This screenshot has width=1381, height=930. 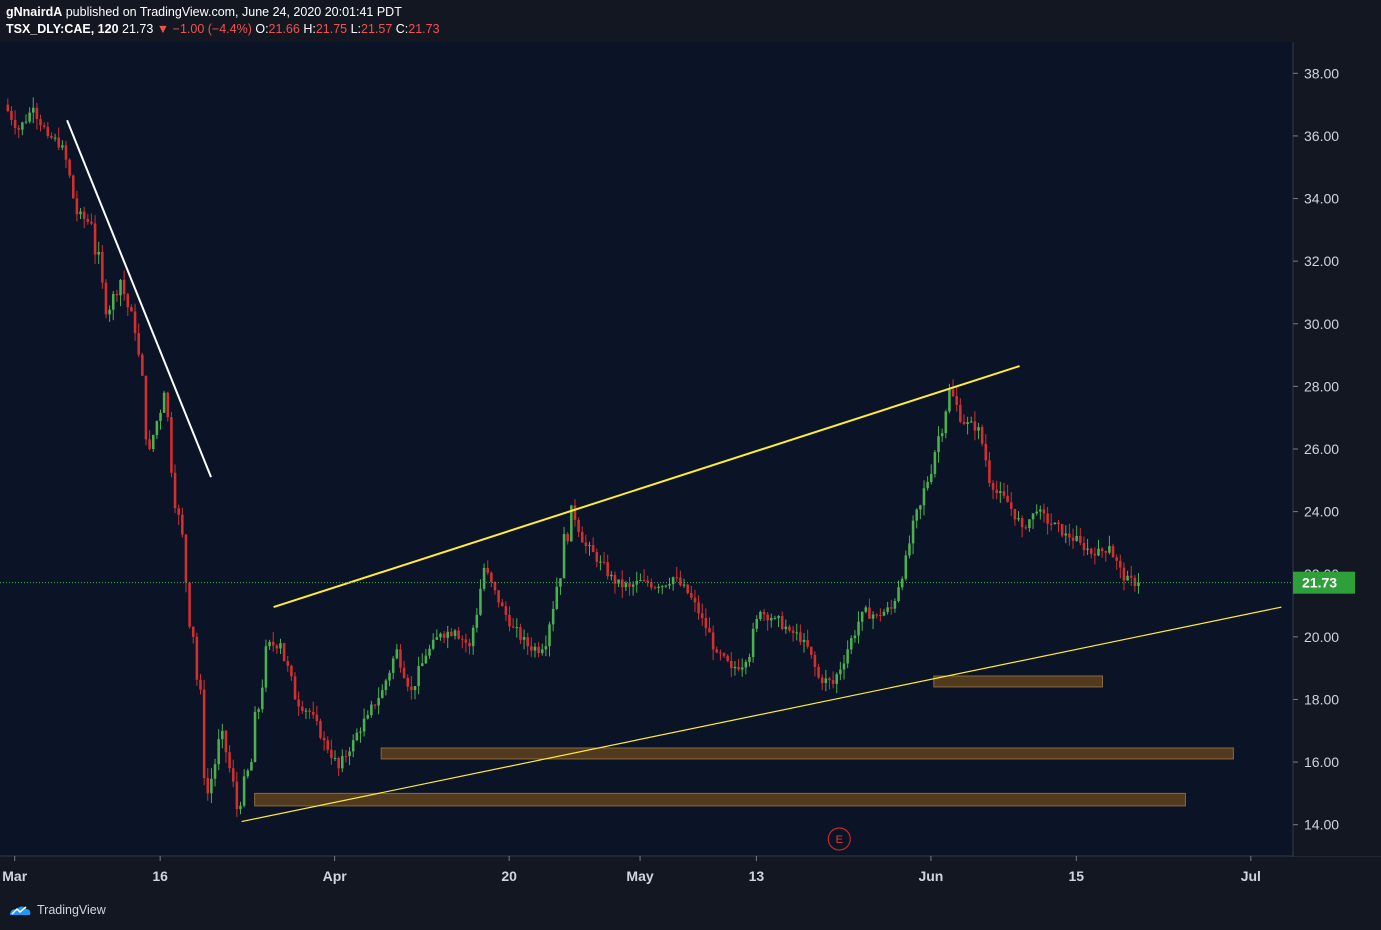 What do you see at coordinates (1077, 876) in the screenshot?
I see `x-tick-label: 15` at bounding box center [1077, 876].